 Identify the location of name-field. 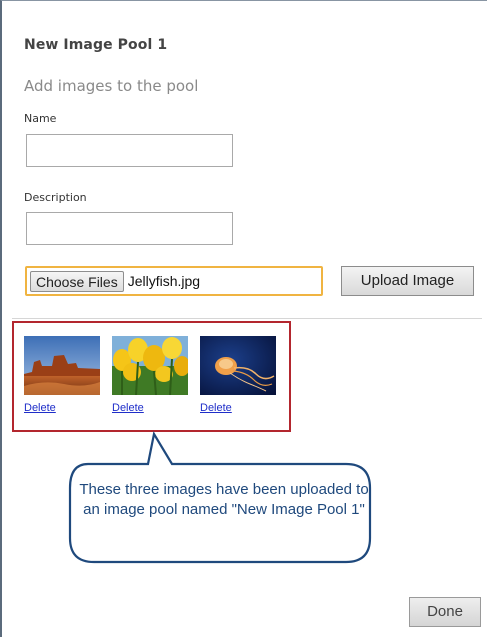
(129, 150).